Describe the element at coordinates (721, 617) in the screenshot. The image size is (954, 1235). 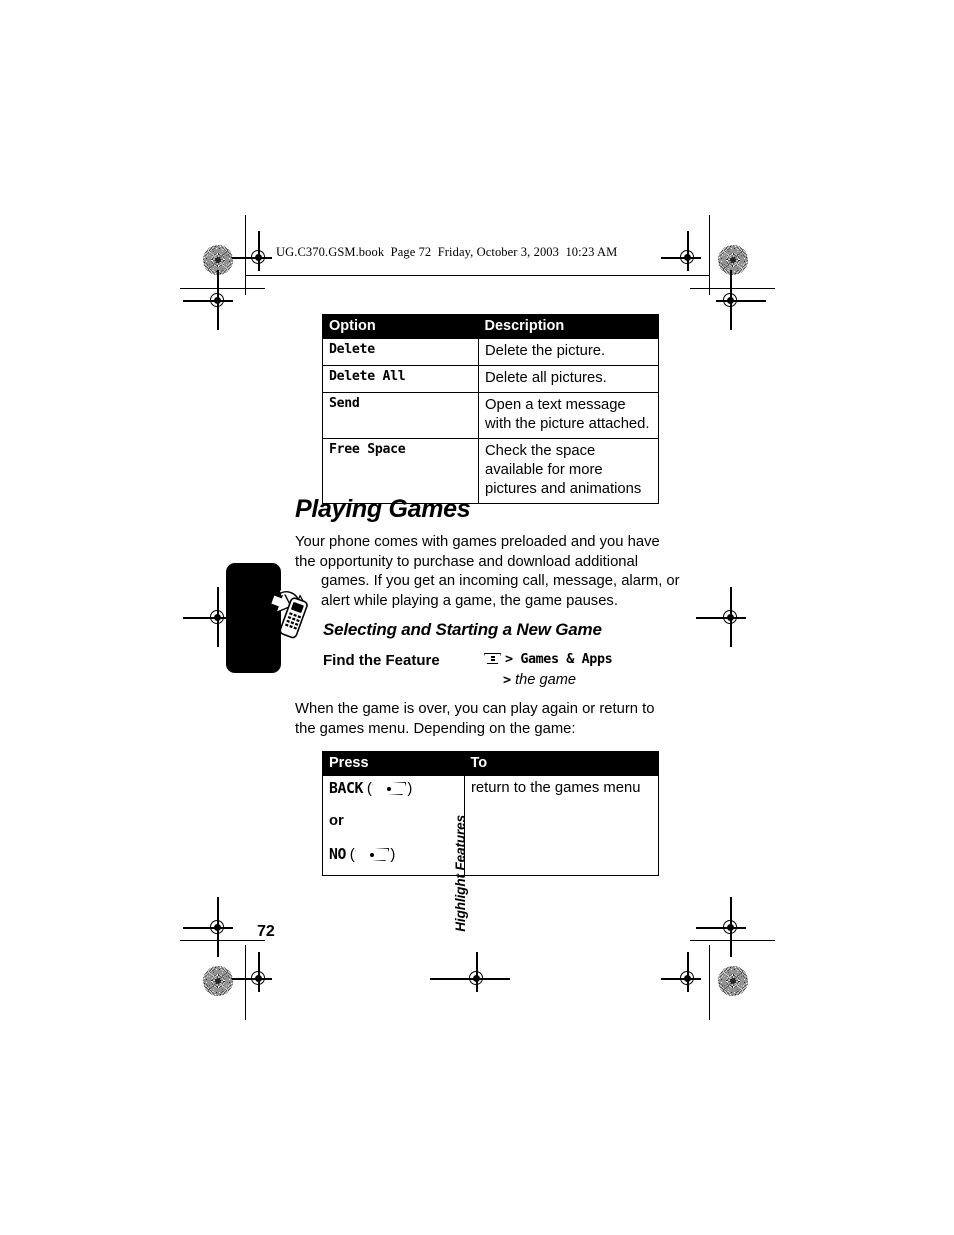
I see `registration-mark-middle-right` at that location.